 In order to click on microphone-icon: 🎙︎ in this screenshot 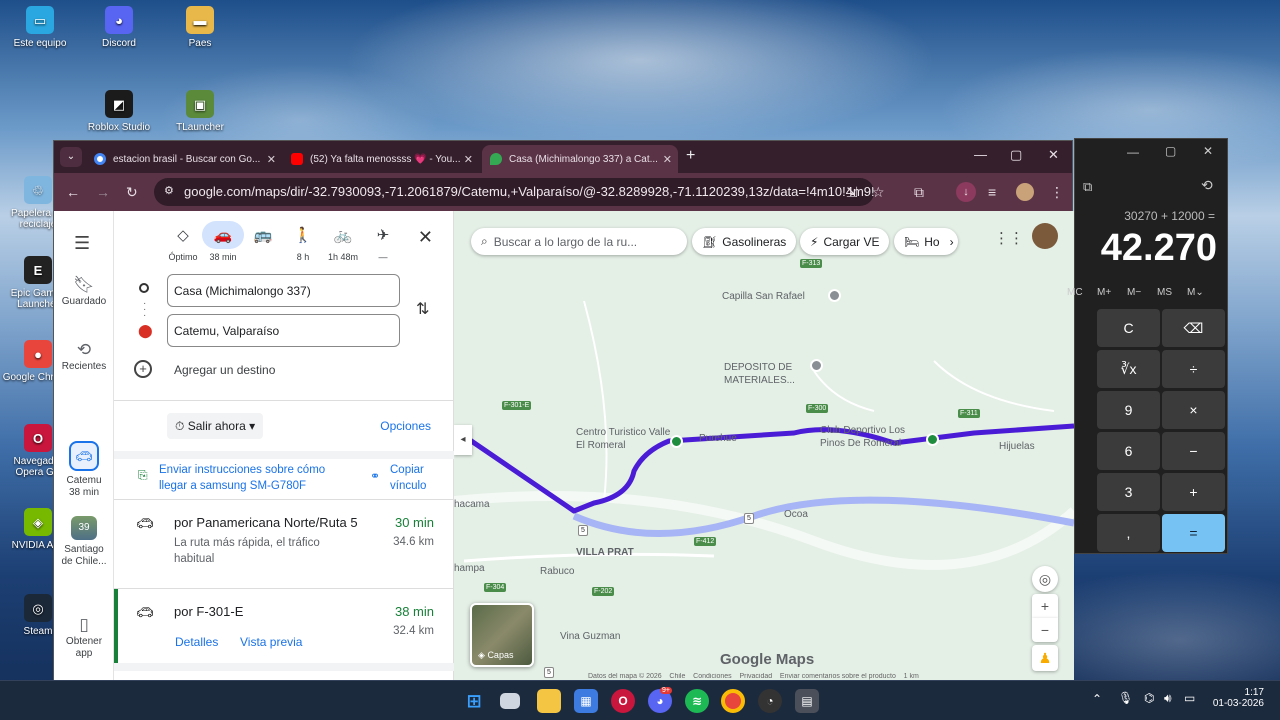, I will do `click(1125, 698)`.